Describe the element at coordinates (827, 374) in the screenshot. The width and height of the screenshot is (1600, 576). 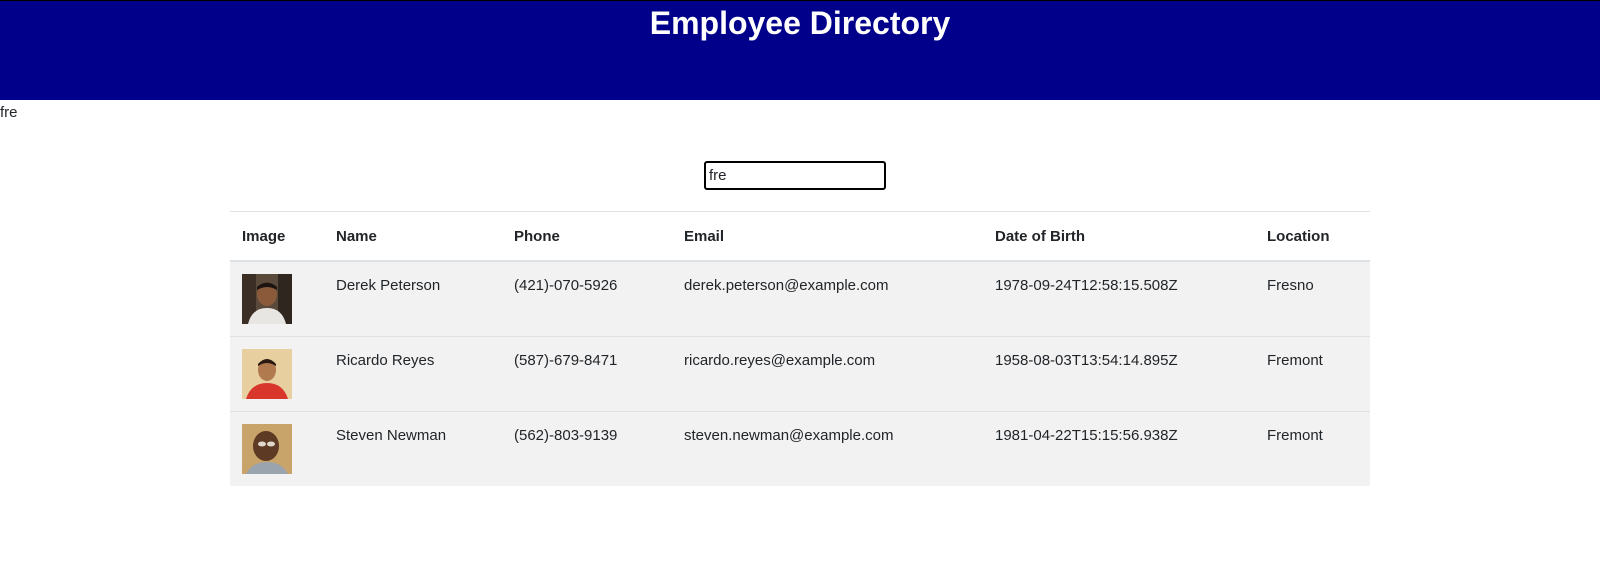
I see `email-cell: ricardo.reyes@example.com` at that location.